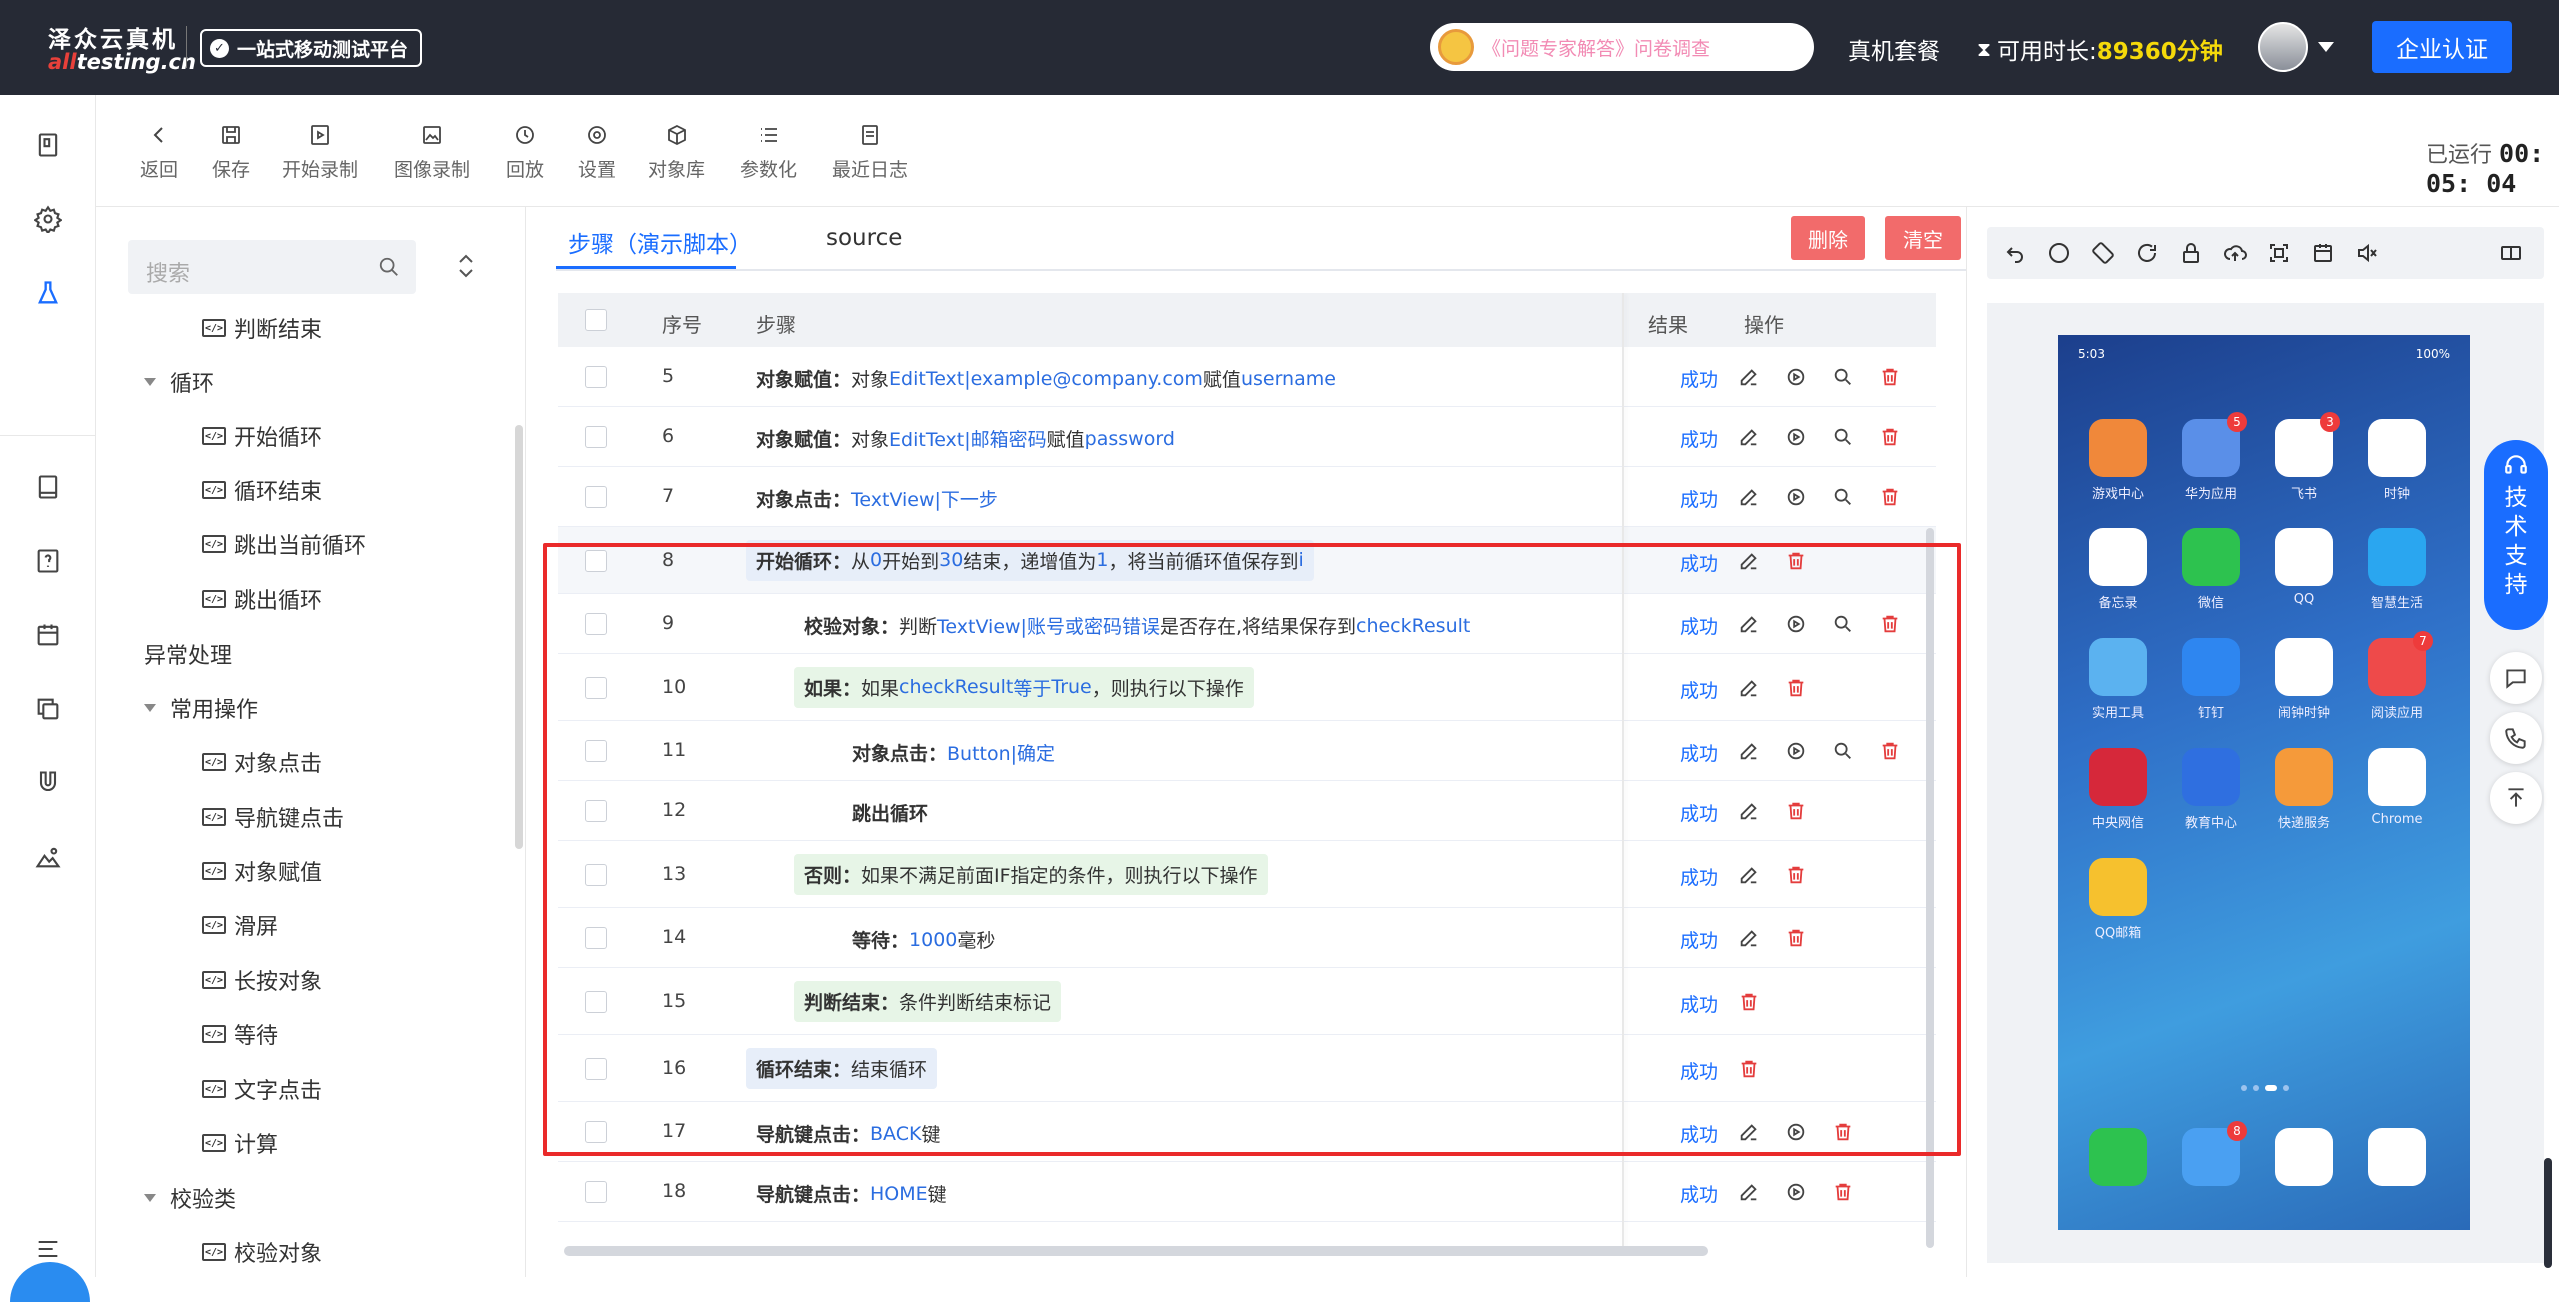  Describe the element at coordinates (2279, 253) in the screenshot. I see `device-screenshot-icon` at that location.